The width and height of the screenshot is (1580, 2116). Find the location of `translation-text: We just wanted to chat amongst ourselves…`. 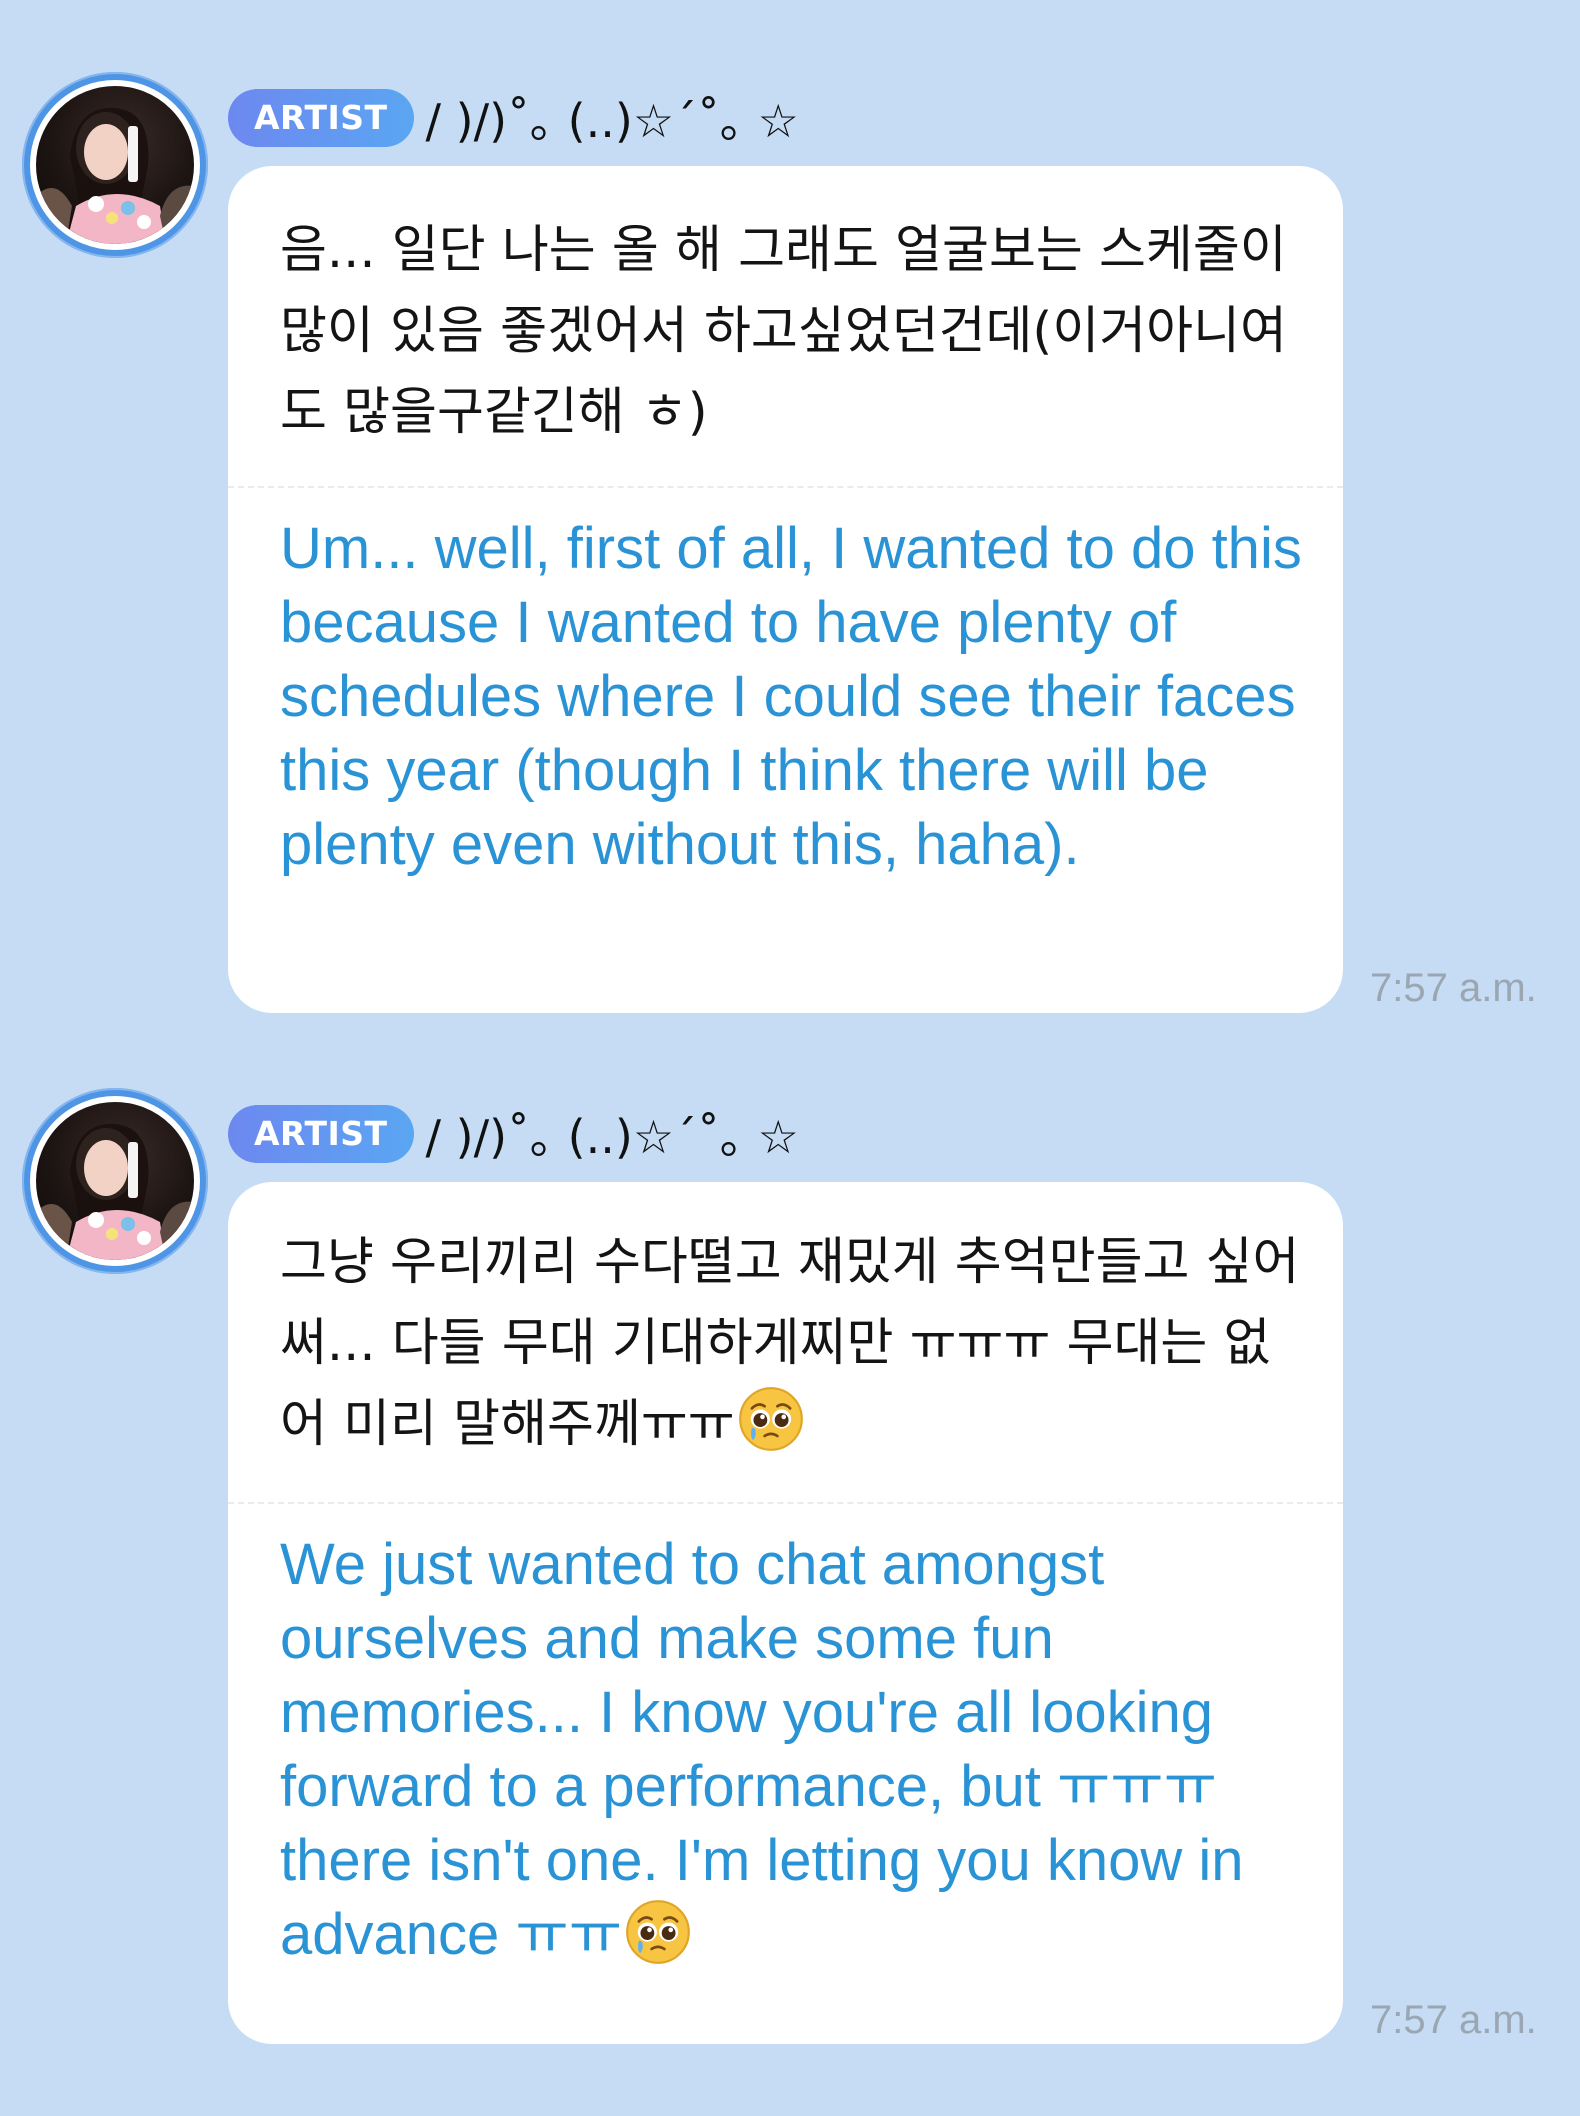

translation-text: We just wanted to chat amongst ourselves… is located at coordinates (800, 1750).